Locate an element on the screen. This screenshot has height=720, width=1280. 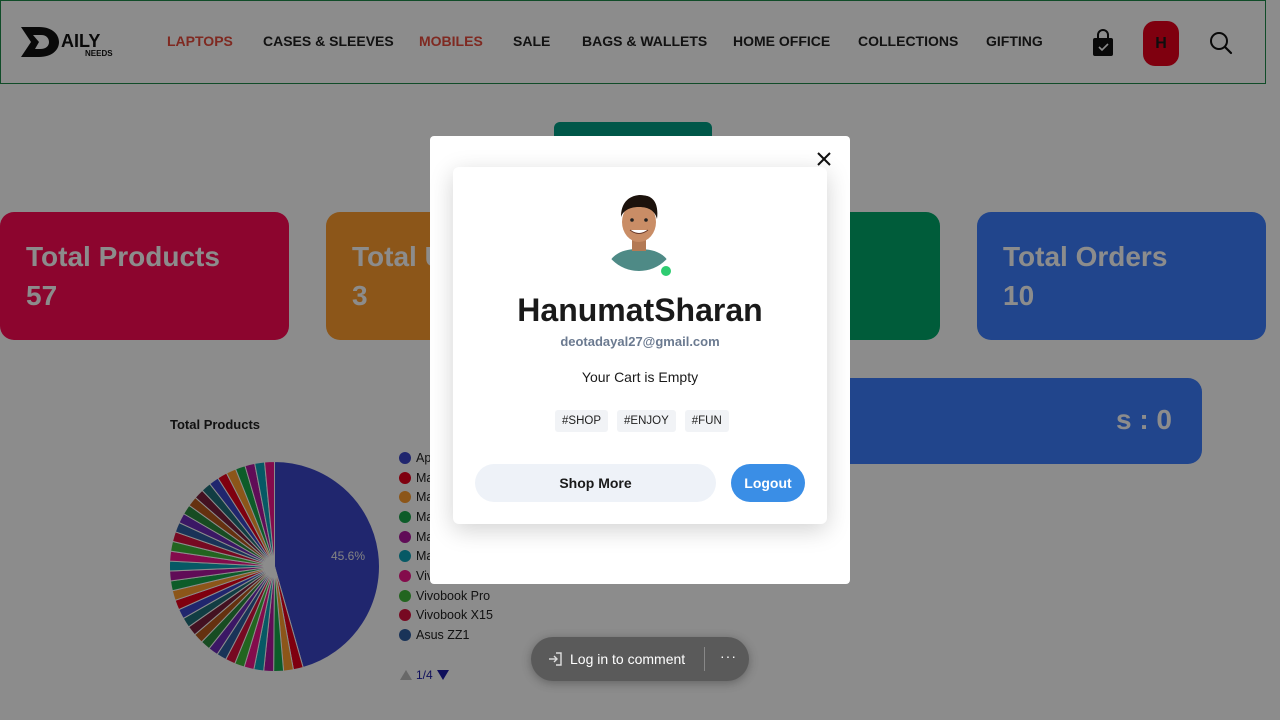
close-icon is located at coordinates (824, 159).